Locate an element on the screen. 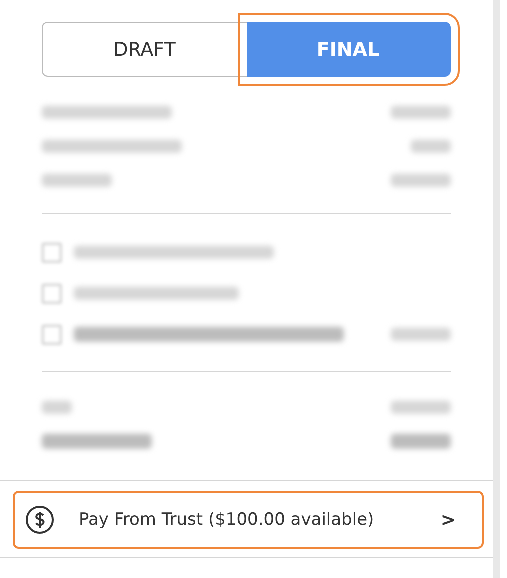 Image resolution: width=507 pixels, height=578 pixels. pay-label: Pay From Trust ($100.00 available) is located at coordinates (227, 520).